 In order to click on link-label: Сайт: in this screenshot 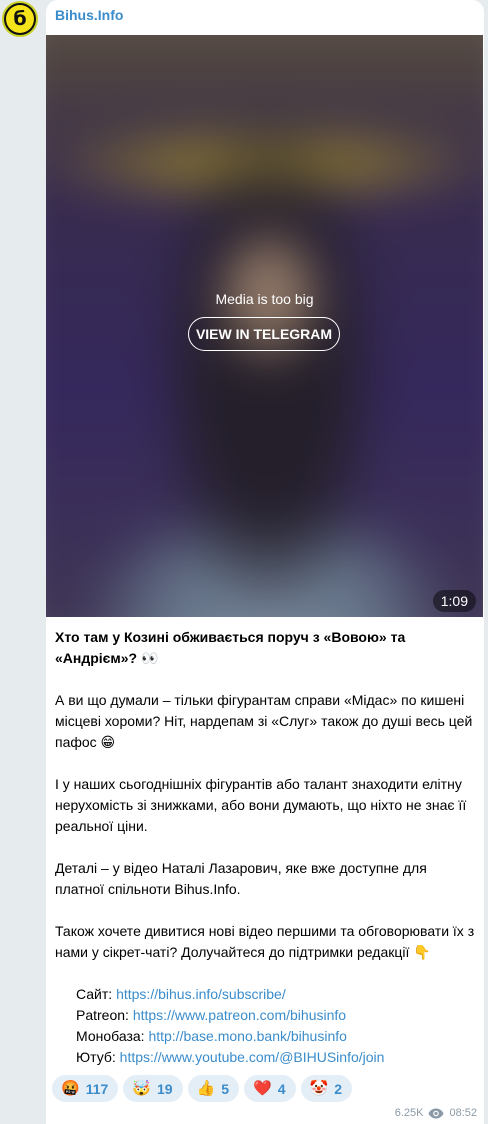, I will do `click(96, 994)`.